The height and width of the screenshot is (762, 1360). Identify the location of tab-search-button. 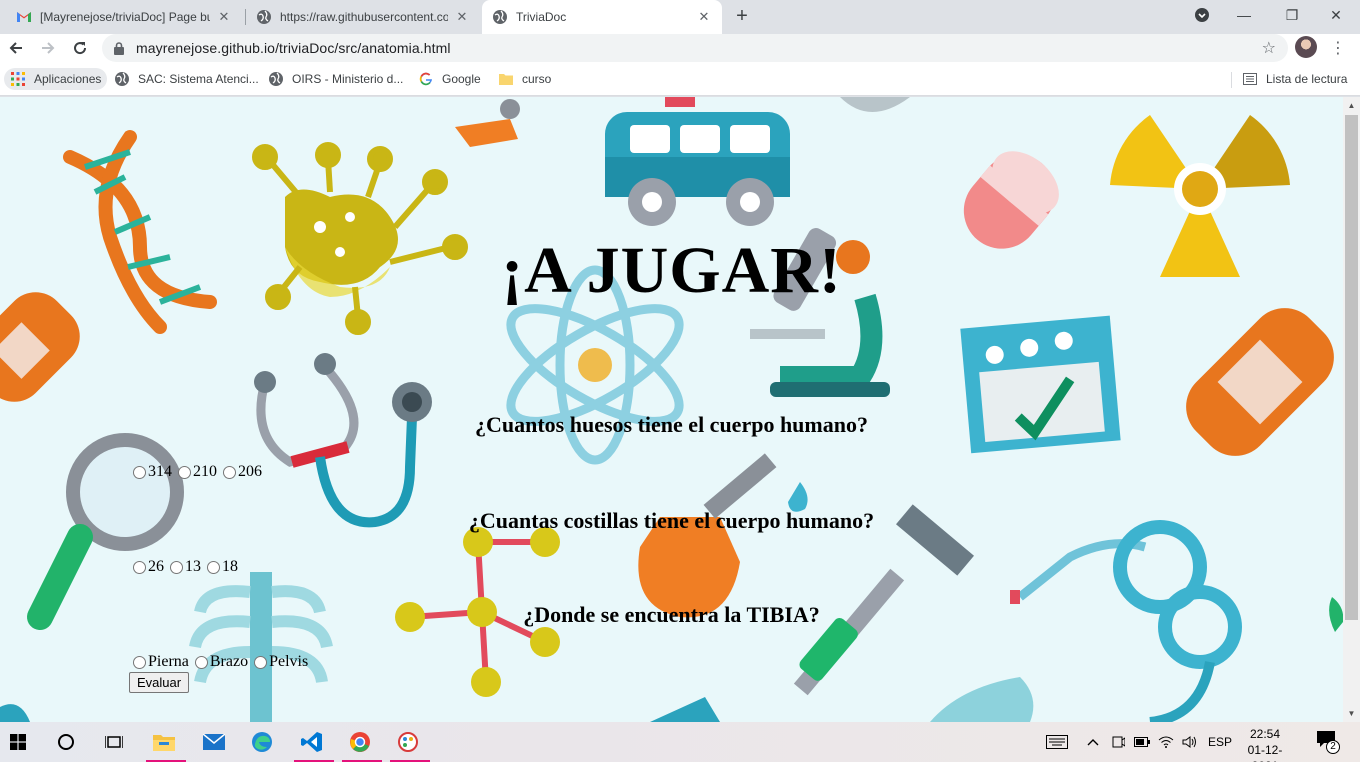
(1202, 15).